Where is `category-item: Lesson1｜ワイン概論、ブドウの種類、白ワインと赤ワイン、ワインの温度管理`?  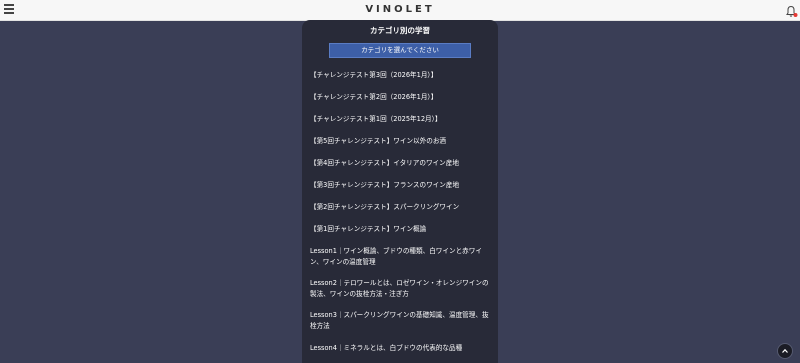 category-item: Lesson1｜ワイン概論、ブドウの種類、白ワインと赤ワイン、ワインの温度管理 is located at coordinates (401, 257).